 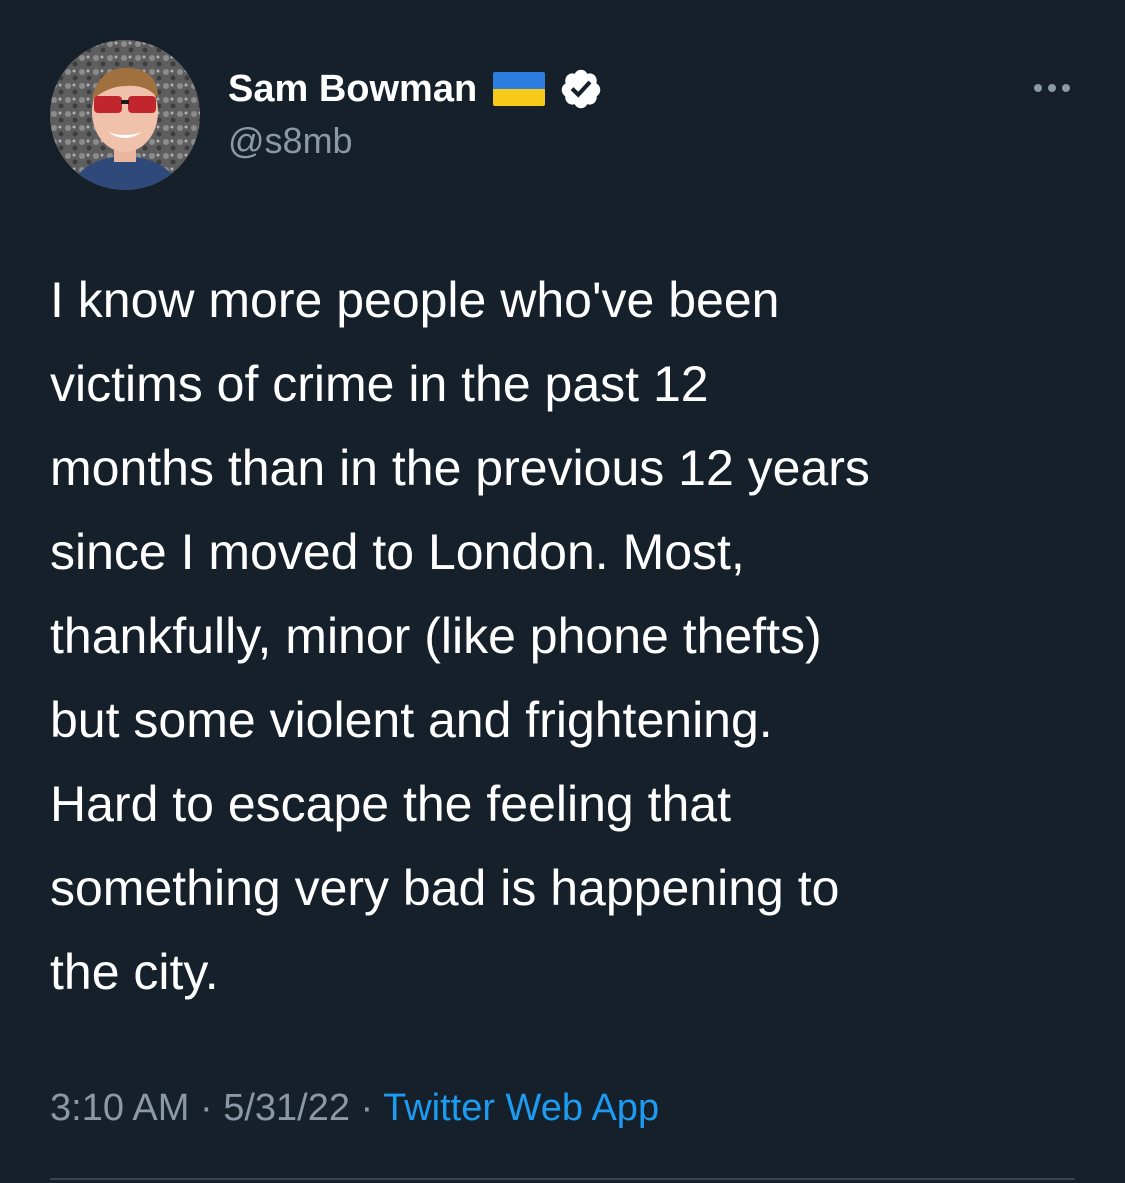 I want to click on author-name-row: Sam Bowman, so click(x=415, y=89).